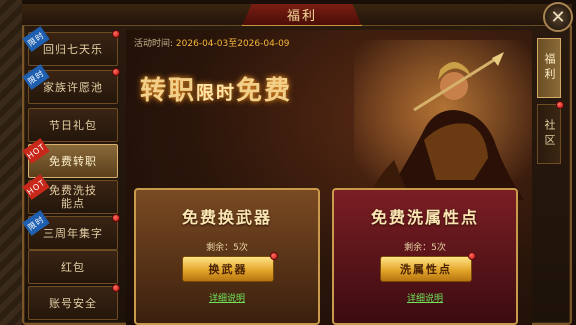 Image resolution: width=576 pixels, height=325 pixels. I want to click on banner-main: 转职, so click(168, 91).